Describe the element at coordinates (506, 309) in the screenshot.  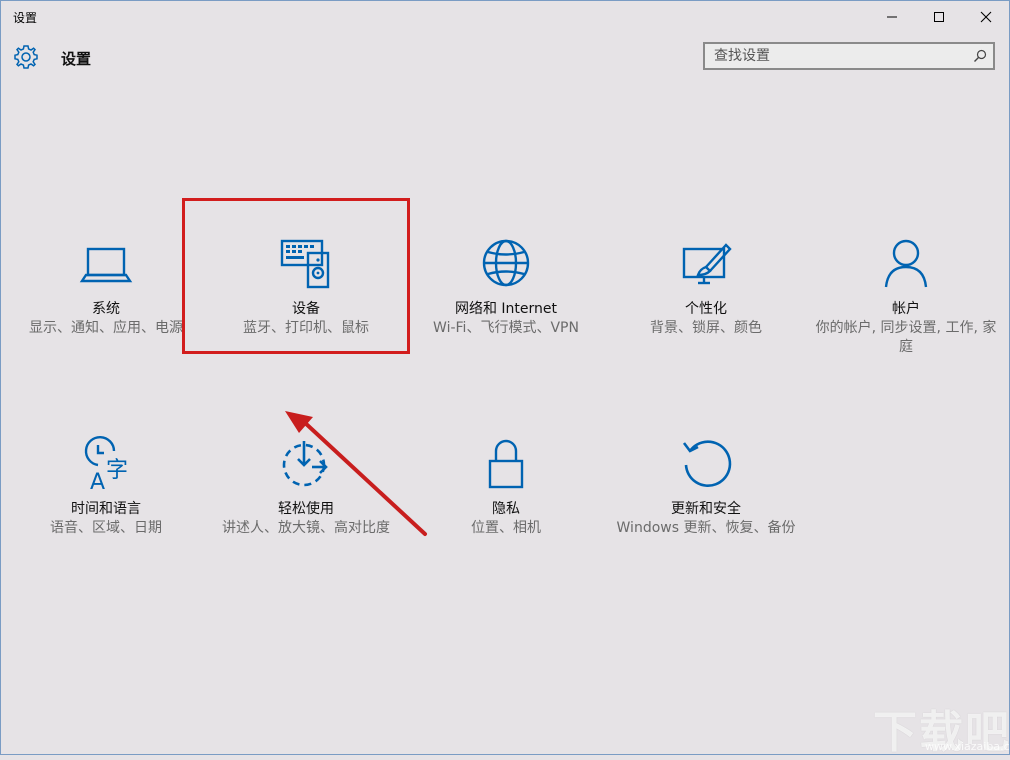
I see `tile-name: 网络和 Internet` at that location.